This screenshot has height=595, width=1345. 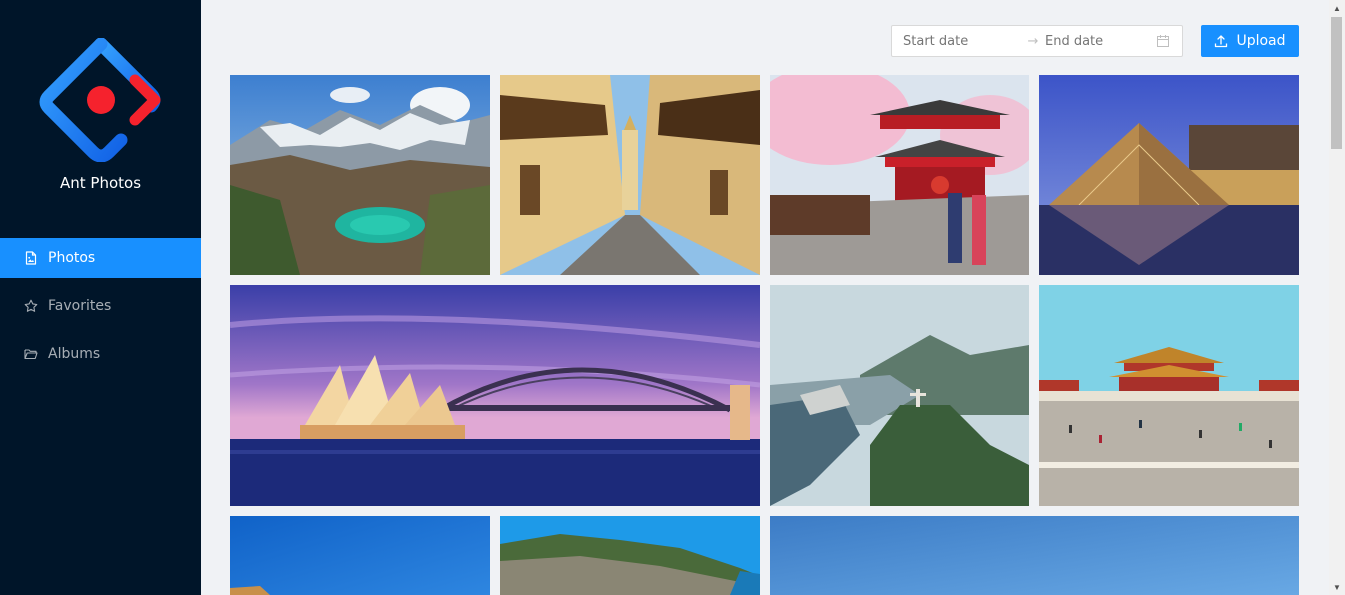 What do you see at coordinates (360, 555) in the screenshot?
I see `photo-blue-sky` at bounding box center [360, 555].